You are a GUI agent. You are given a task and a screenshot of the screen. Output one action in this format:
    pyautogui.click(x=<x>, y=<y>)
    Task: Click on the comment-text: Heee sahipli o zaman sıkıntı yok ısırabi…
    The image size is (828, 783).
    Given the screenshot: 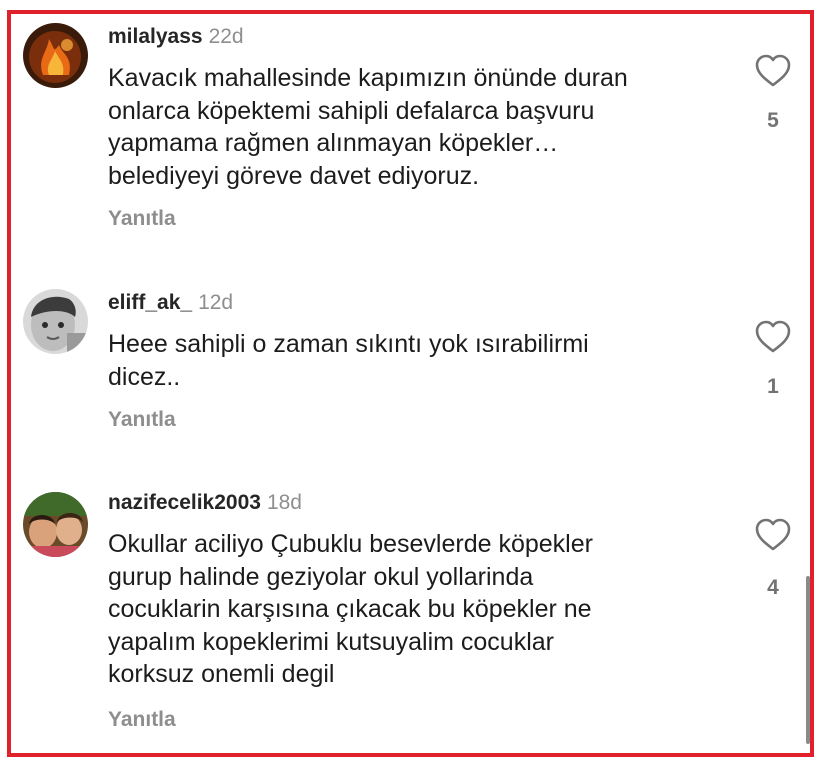 What is the action you would take?
    pyautogui.click(x=348, y=360)
    